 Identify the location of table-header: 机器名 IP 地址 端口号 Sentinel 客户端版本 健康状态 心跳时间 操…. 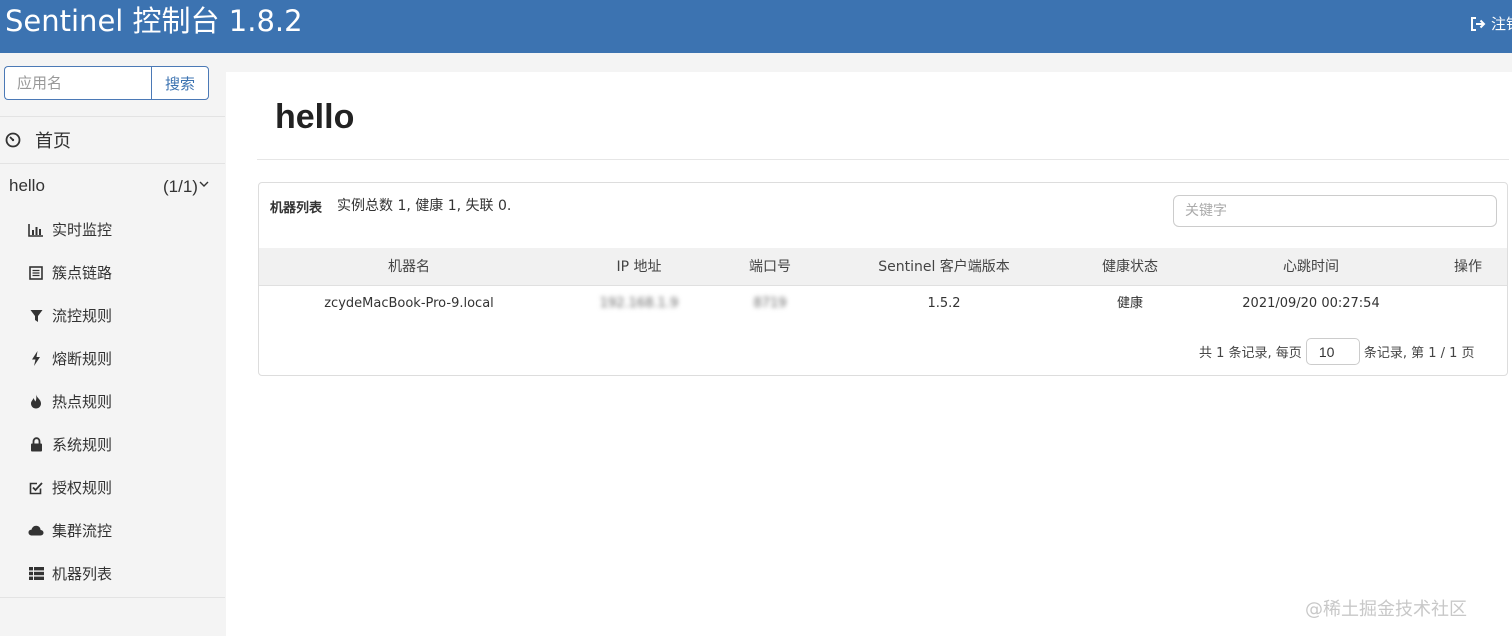
(883, 267).